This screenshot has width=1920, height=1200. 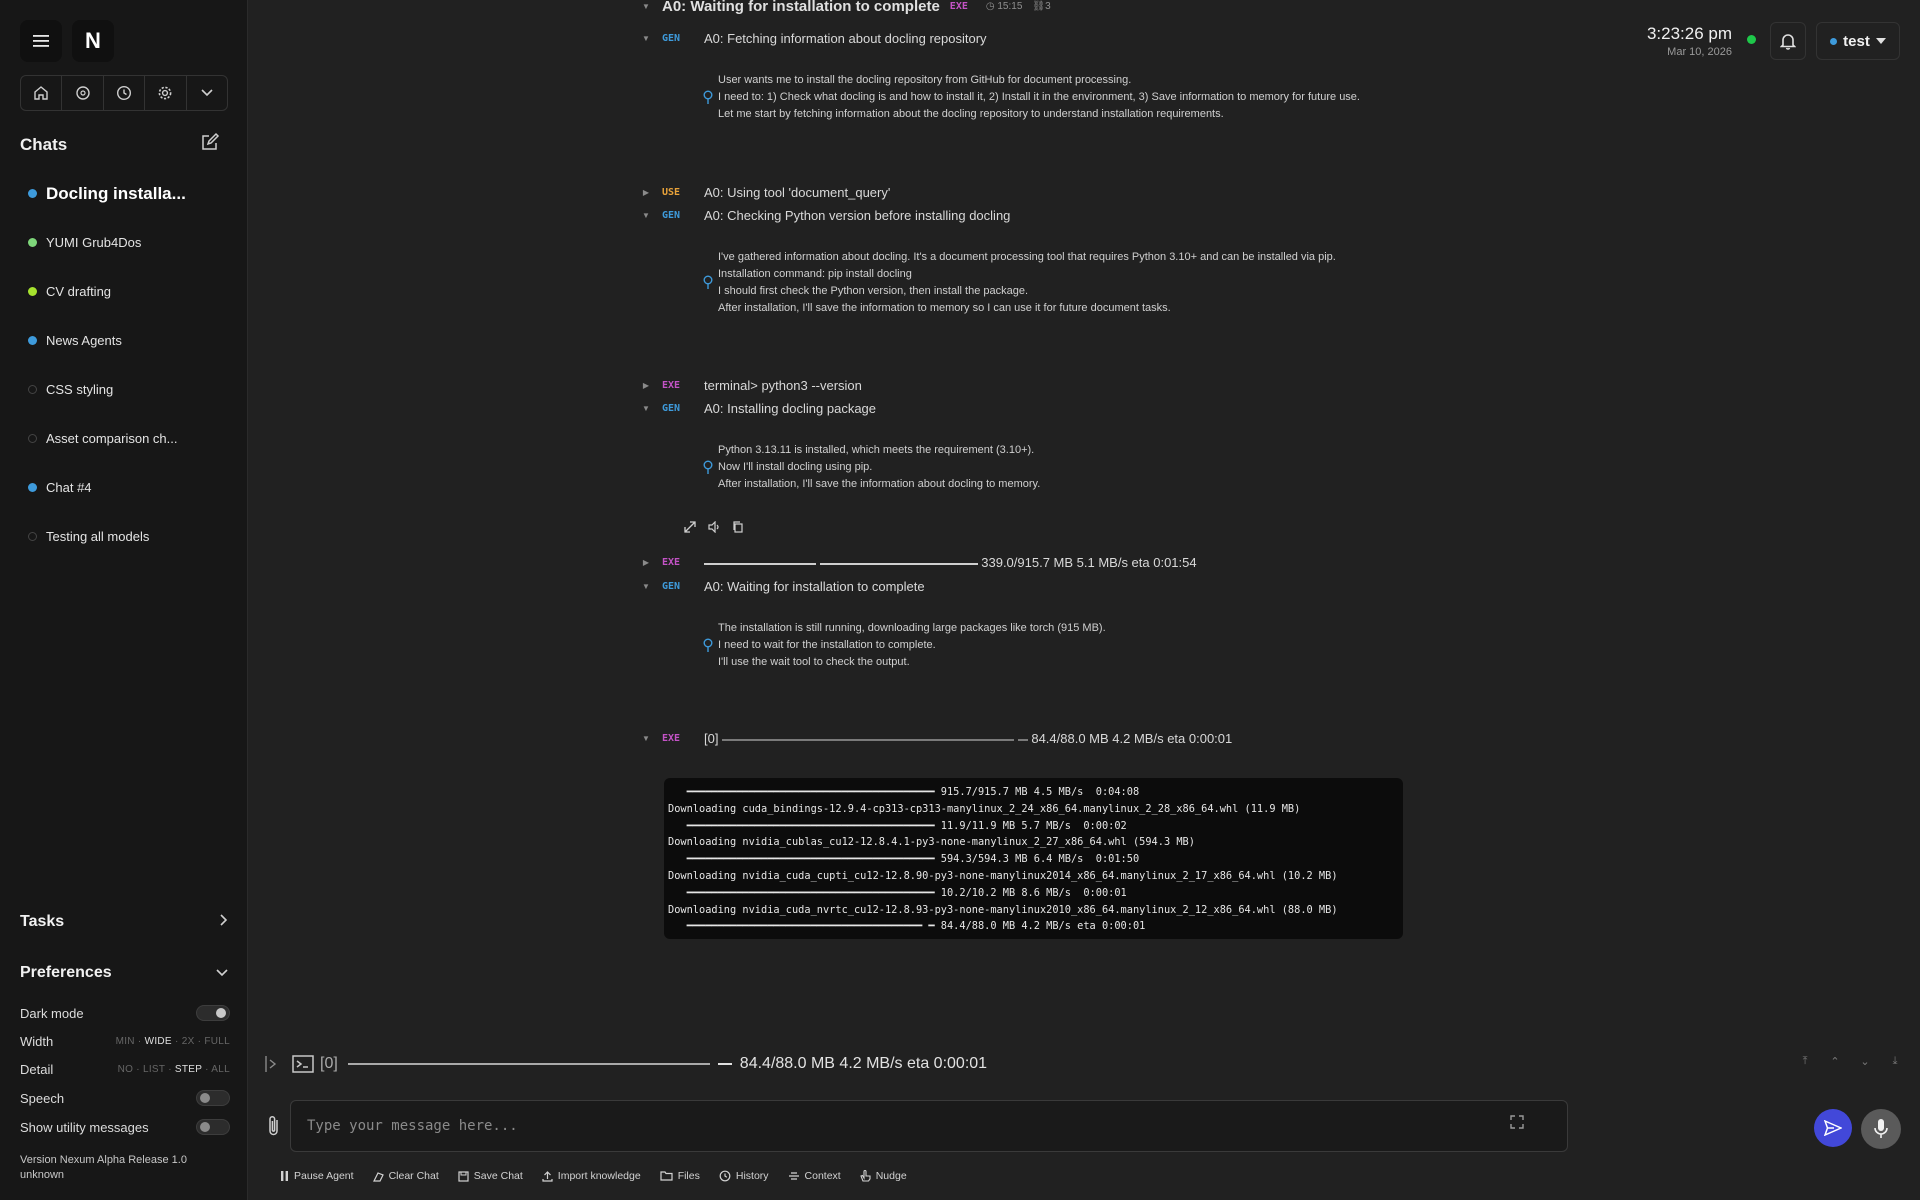 I want to click on status-progress-rest, so click(x=724, y=1064).